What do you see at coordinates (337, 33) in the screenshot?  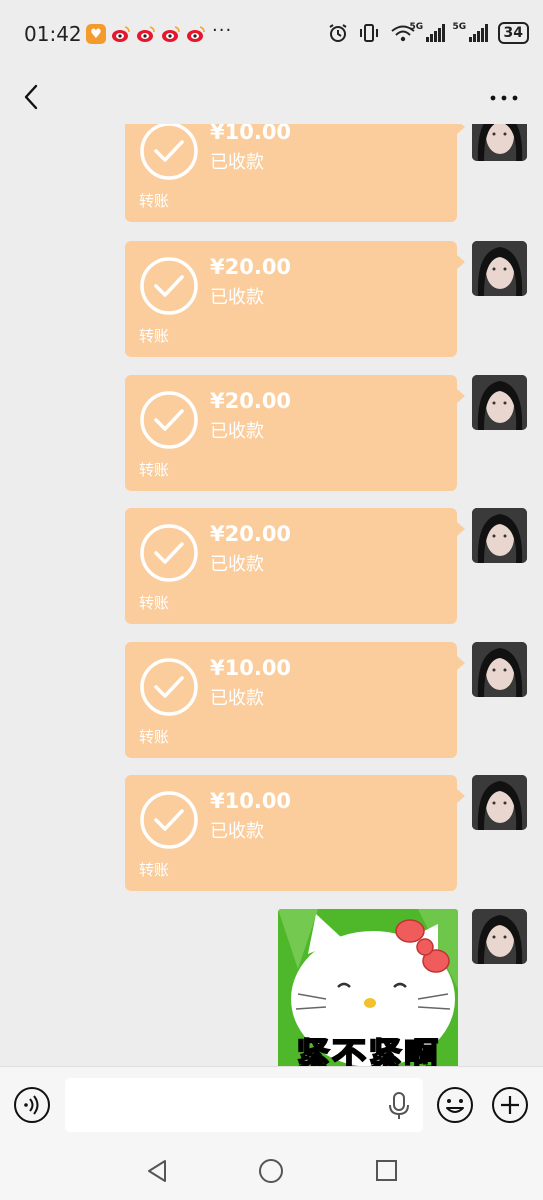 I see `alarm-icon` at bounding box center [337, 33].